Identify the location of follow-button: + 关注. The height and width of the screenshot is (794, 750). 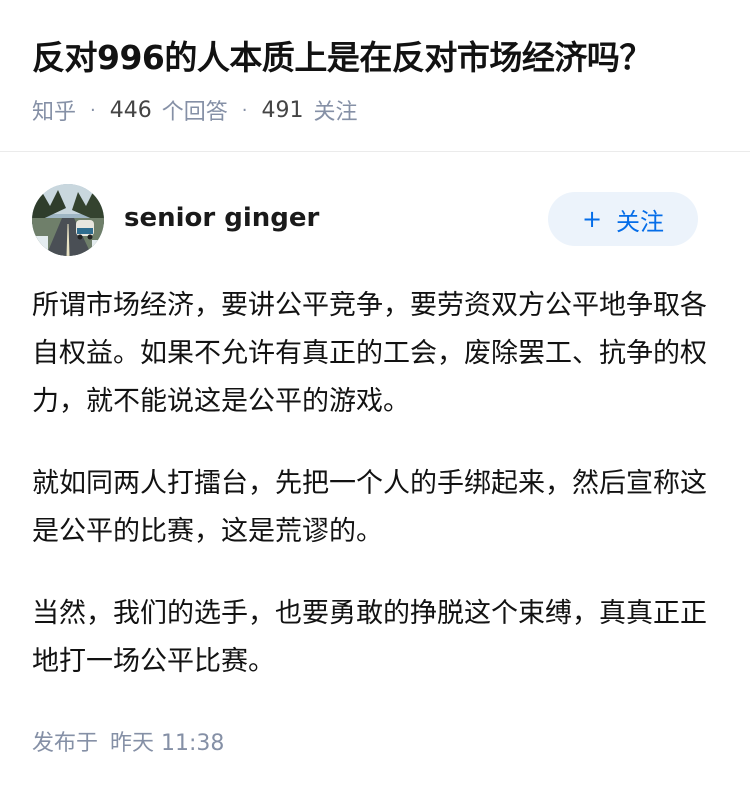
(623, 219).